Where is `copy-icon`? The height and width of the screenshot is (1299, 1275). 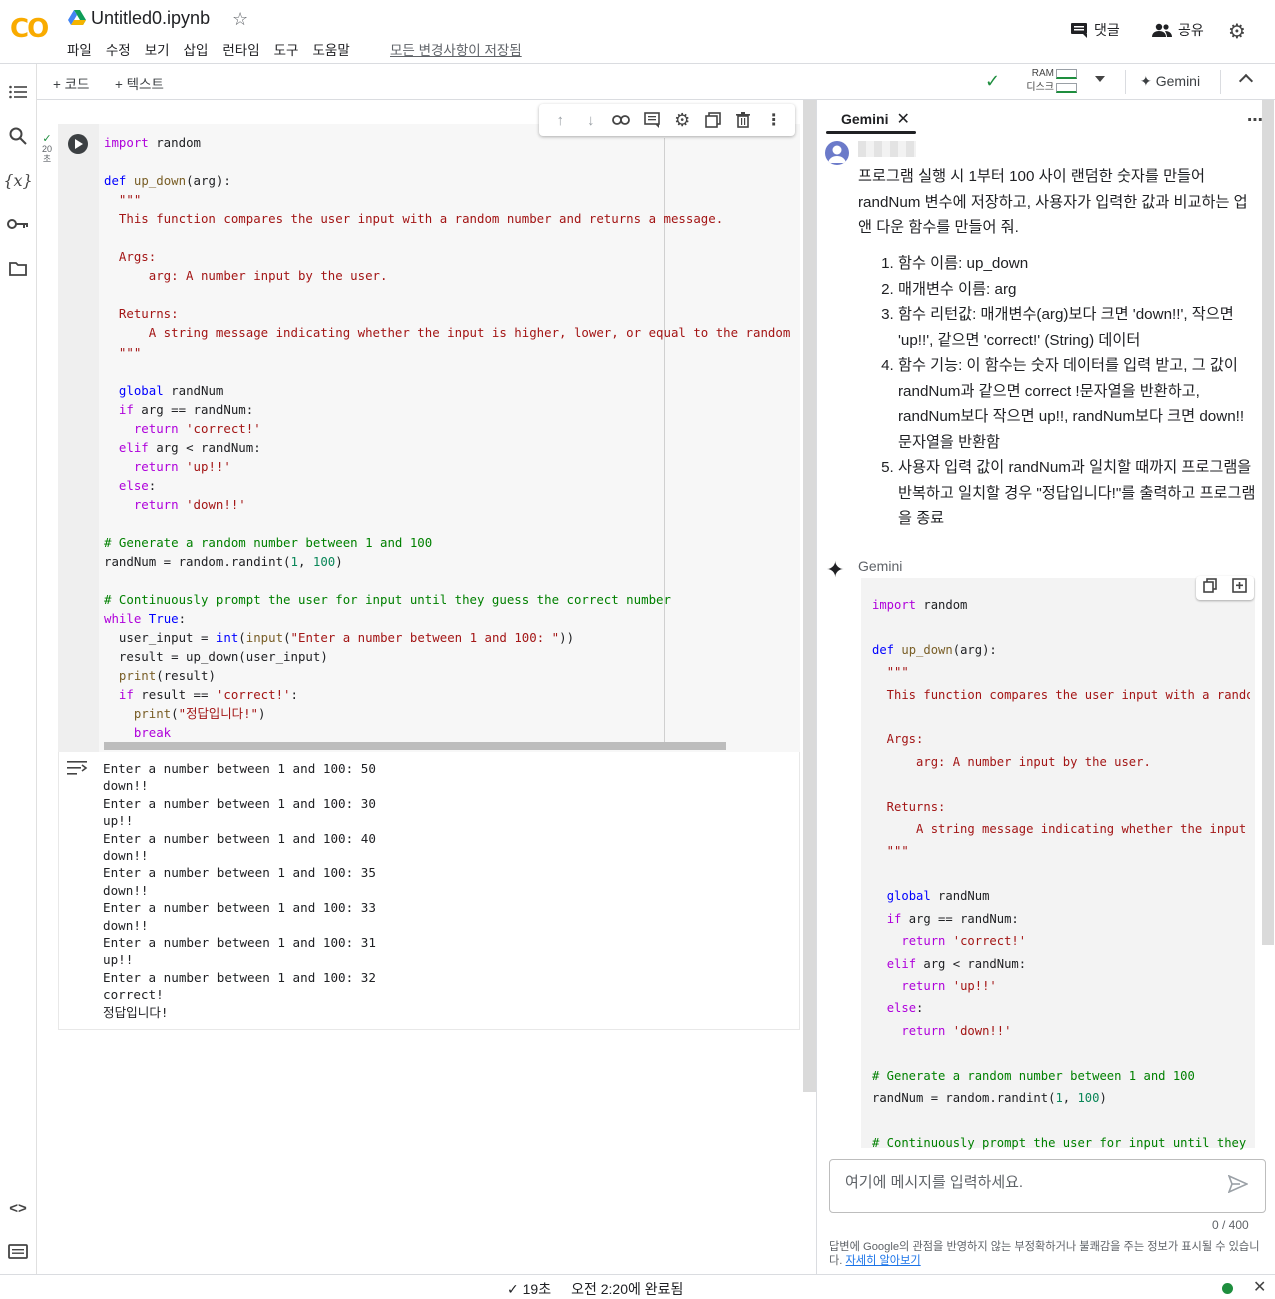
copy-icon is located at coordinates (1210, 588).